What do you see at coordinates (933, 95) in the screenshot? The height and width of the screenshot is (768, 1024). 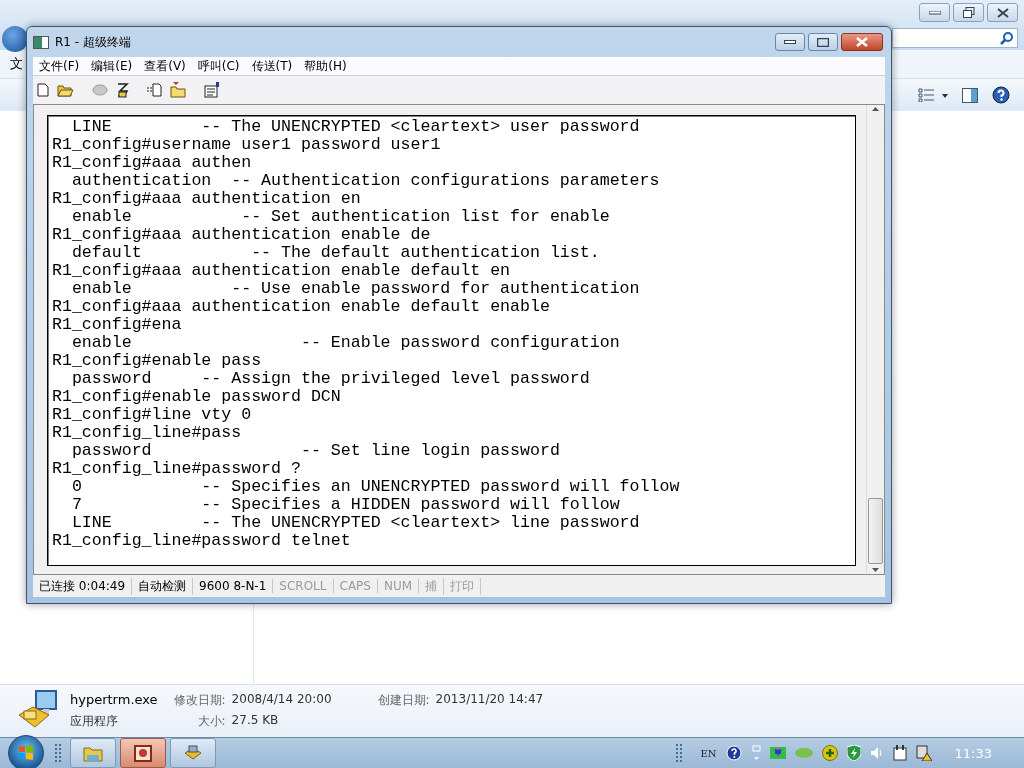 I see `view-list-icon` at bounding box center [933, 95].